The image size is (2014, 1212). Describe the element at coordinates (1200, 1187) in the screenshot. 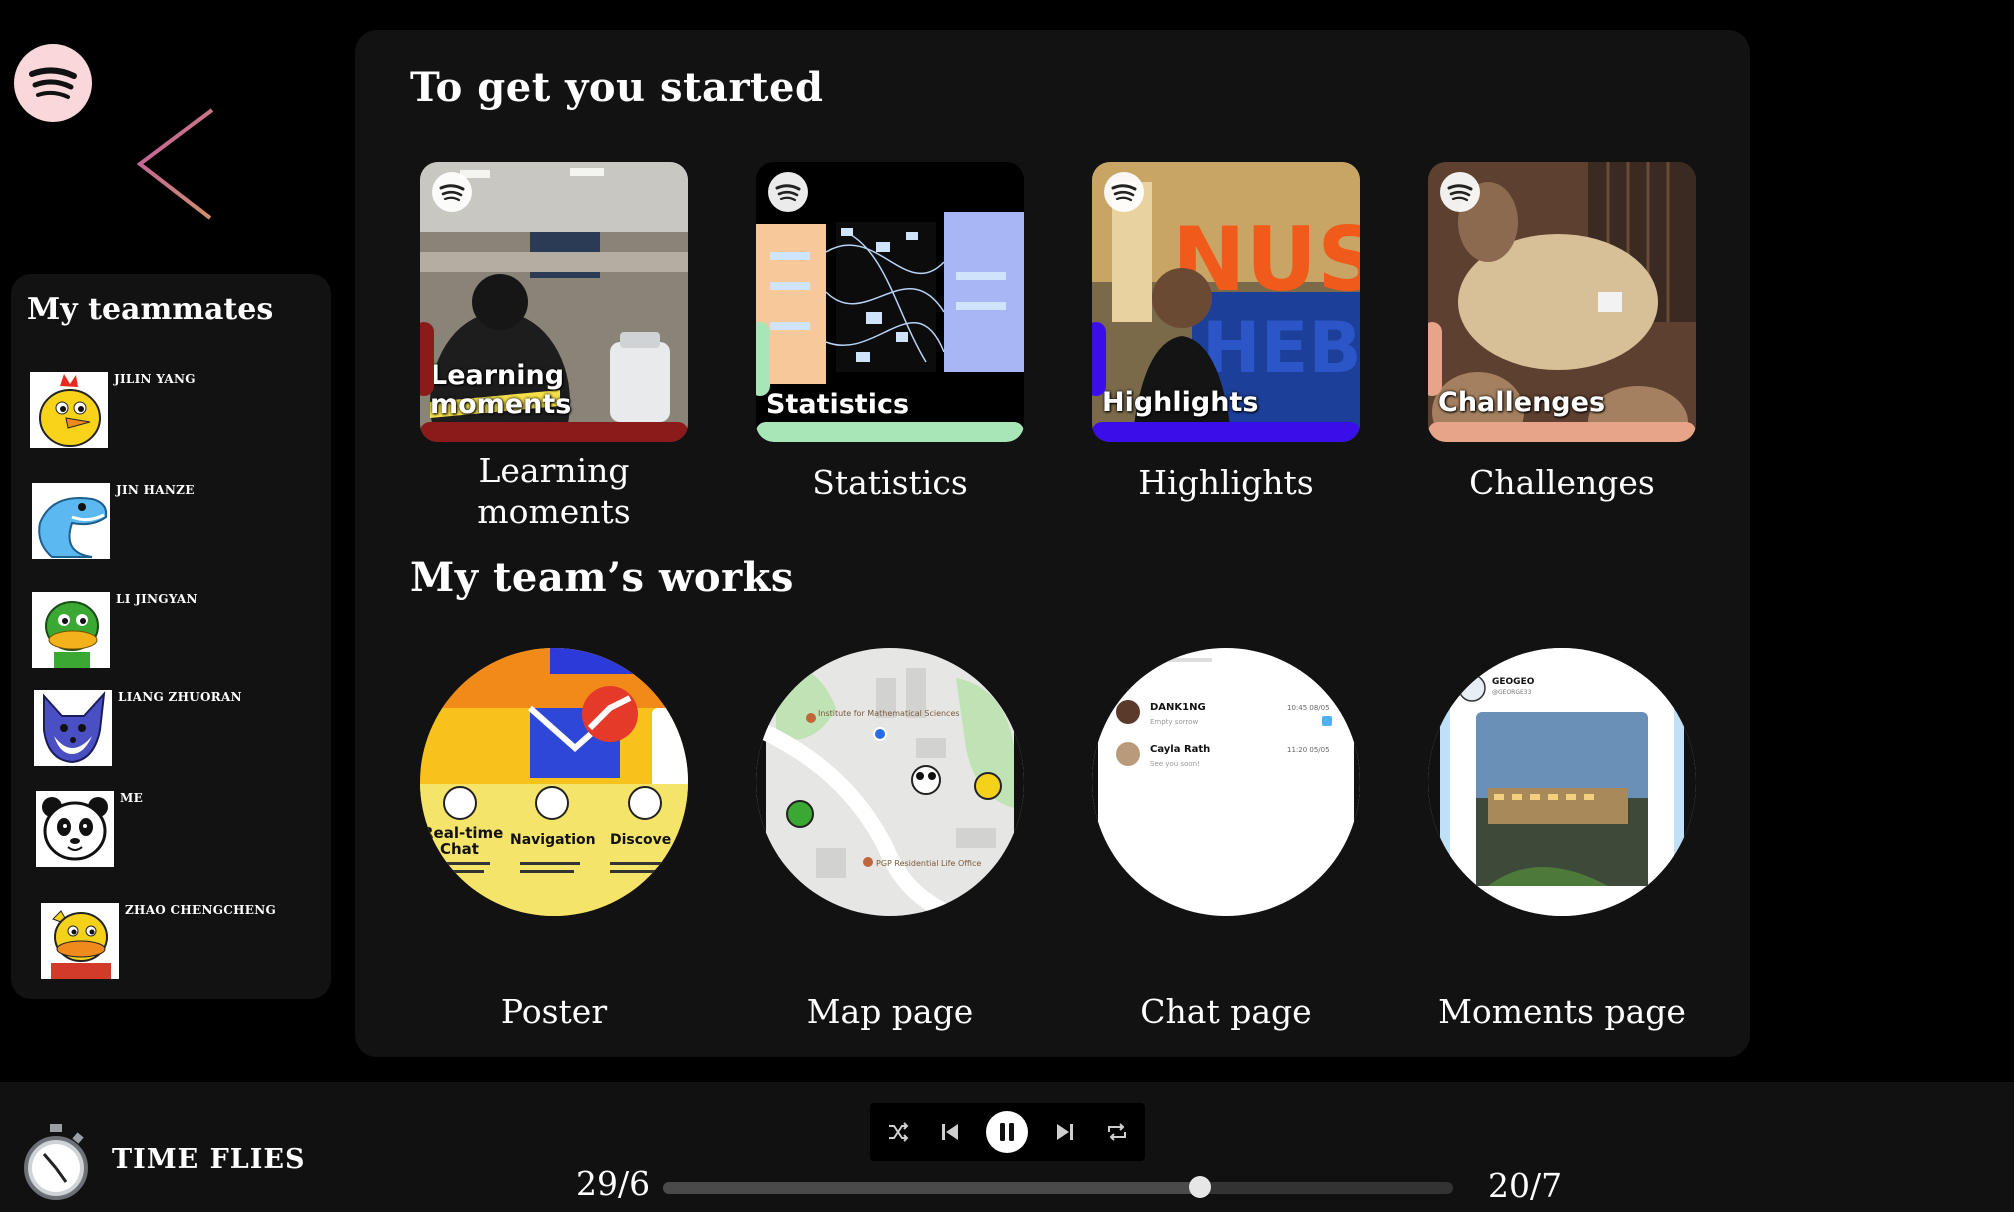

I see `progress-knob` at that location.